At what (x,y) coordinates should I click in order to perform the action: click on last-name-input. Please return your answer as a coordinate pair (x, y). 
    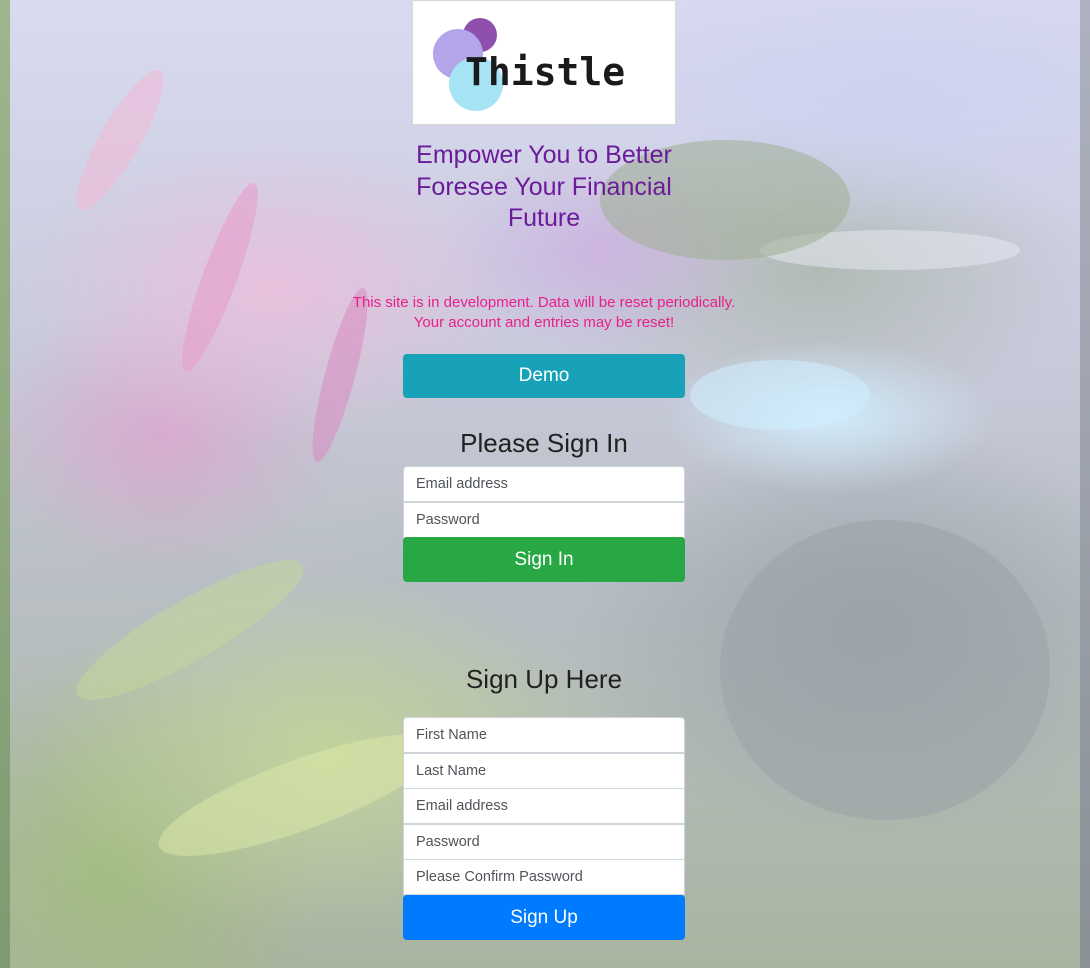
    Looking at the image, I should click on (544, 771).